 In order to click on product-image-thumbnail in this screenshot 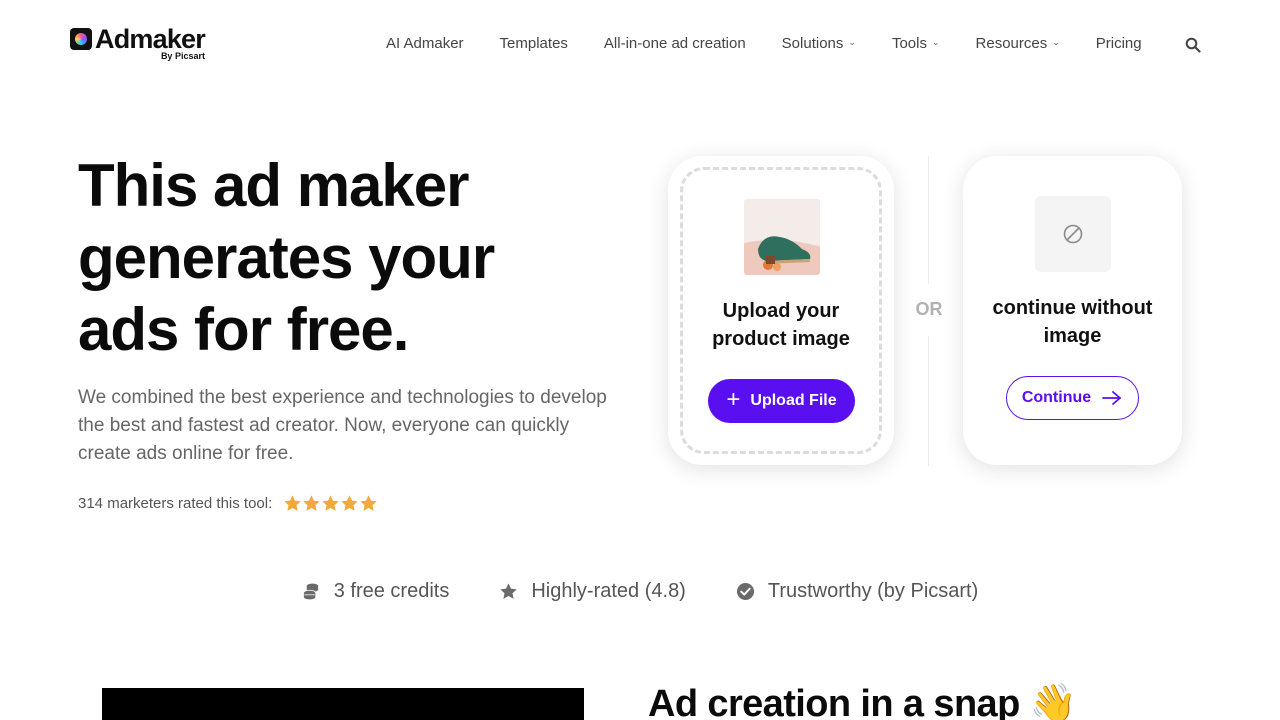, I will do `click(782, 237)`.